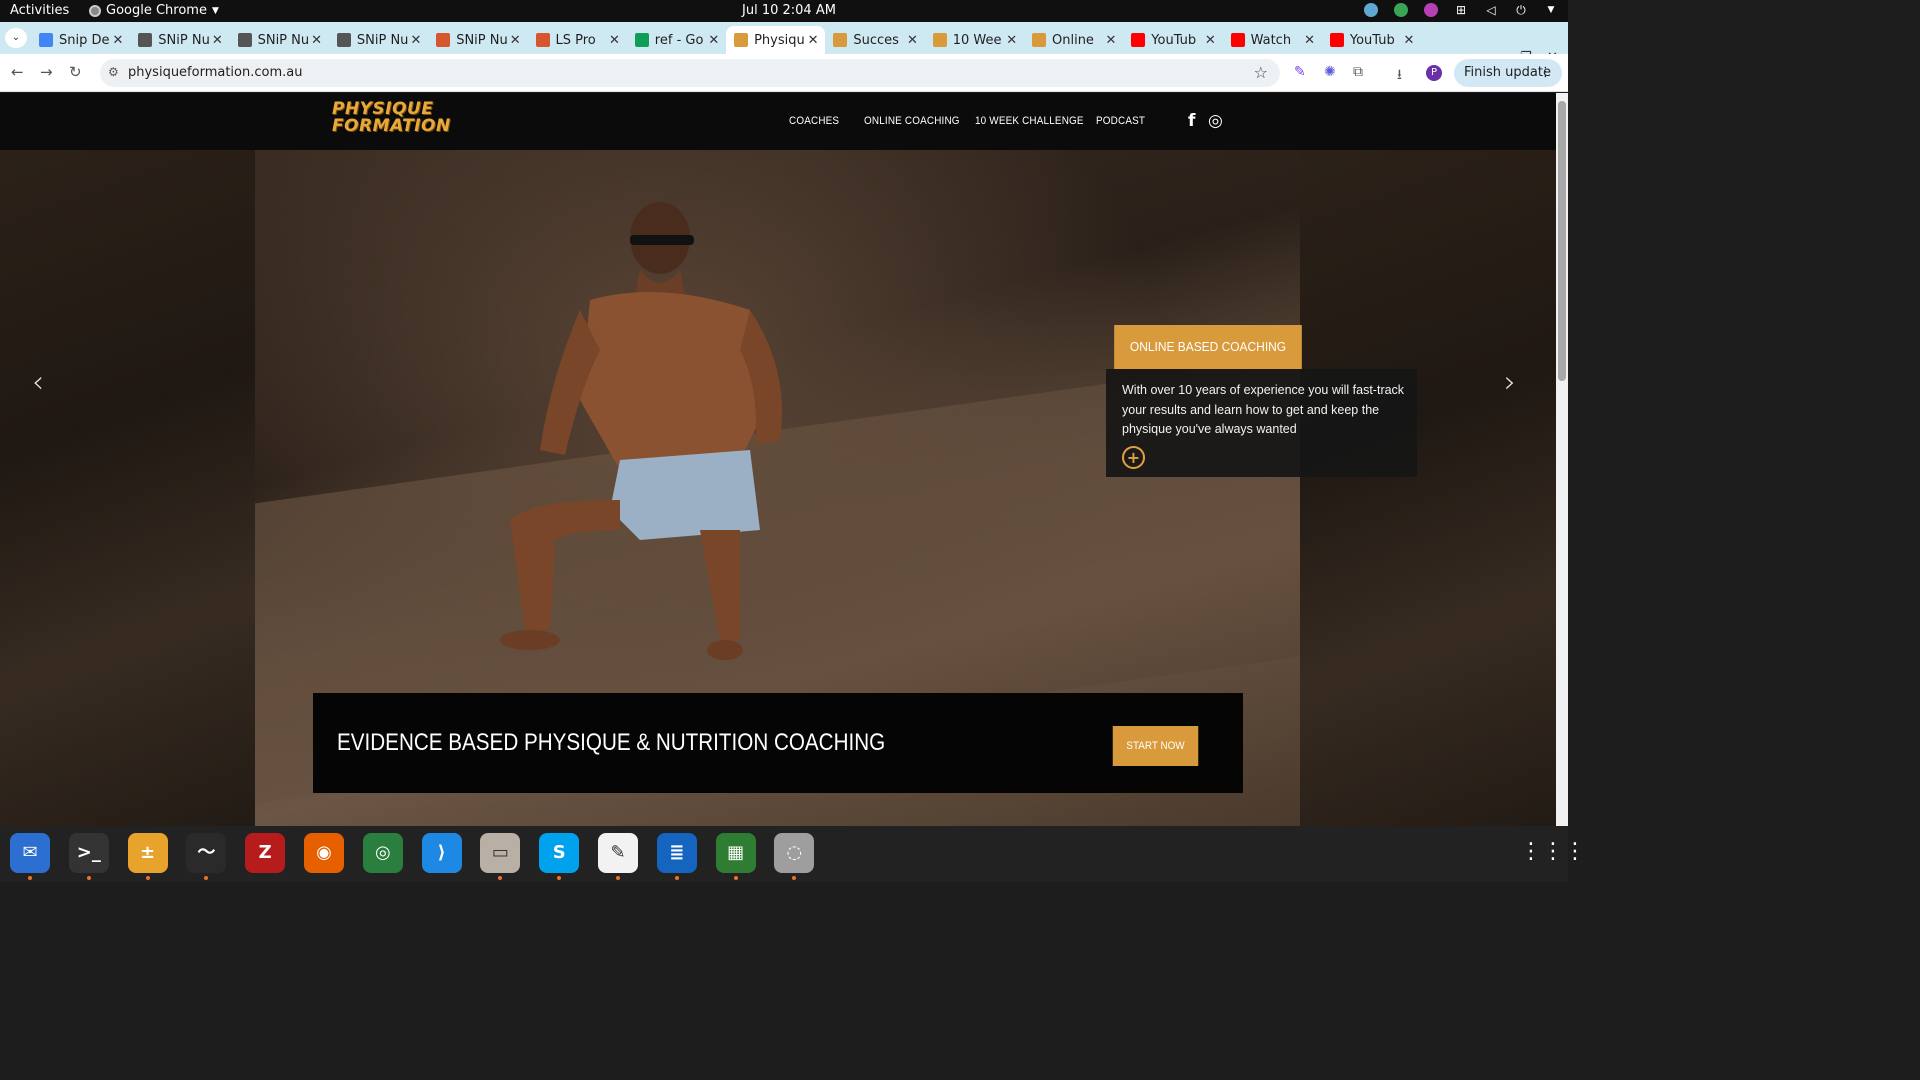 The image size is (1920, 1080). I want to click on dock-glyph: S, so click(559, 852).